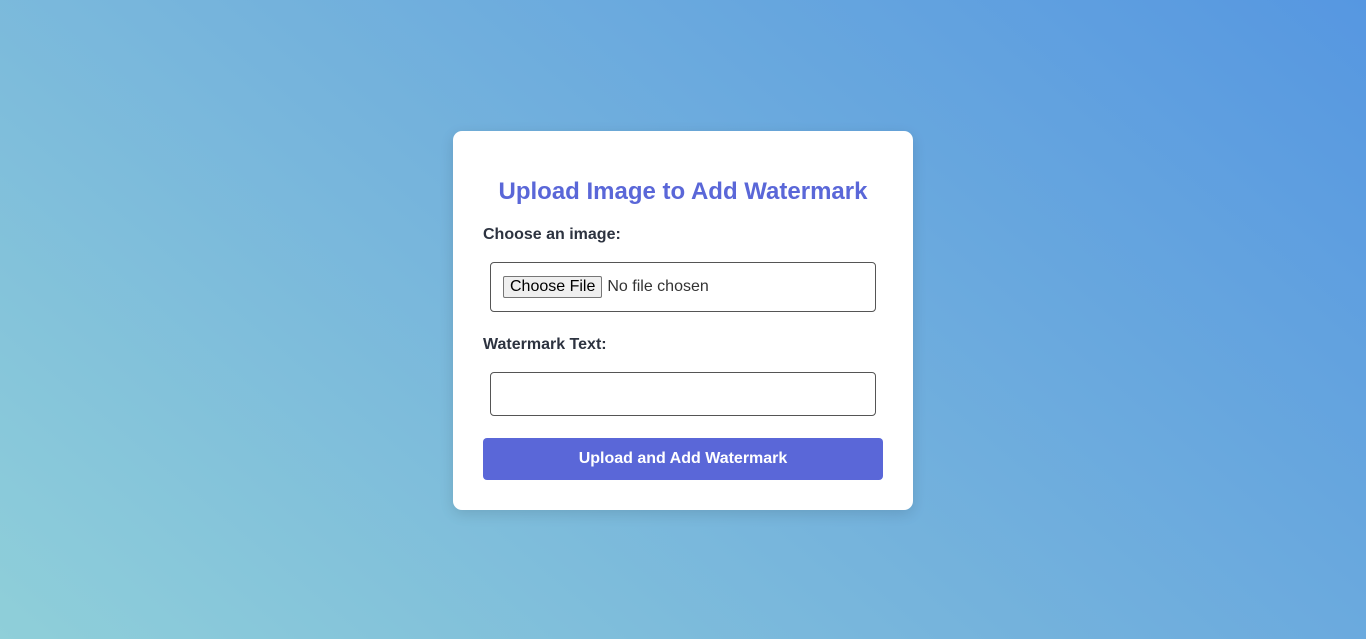 This screenshot has height=639, width=1366. I want to click on upload-and-watermark-button: Upload and Add Watermark, so click(683, 459).